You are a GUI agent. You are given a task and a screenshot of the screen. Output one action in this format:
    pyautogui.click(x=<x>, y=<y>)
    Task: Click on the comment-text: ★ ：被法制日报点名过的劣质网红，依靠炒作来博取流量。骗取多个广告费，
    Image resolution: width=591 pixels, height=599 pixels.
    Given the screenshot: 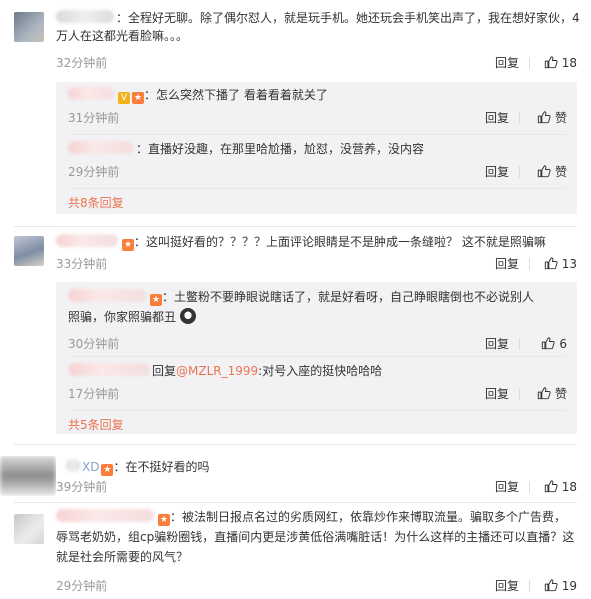 What is the action you would take?
    pyautogui.click(x=316, y=517)
    